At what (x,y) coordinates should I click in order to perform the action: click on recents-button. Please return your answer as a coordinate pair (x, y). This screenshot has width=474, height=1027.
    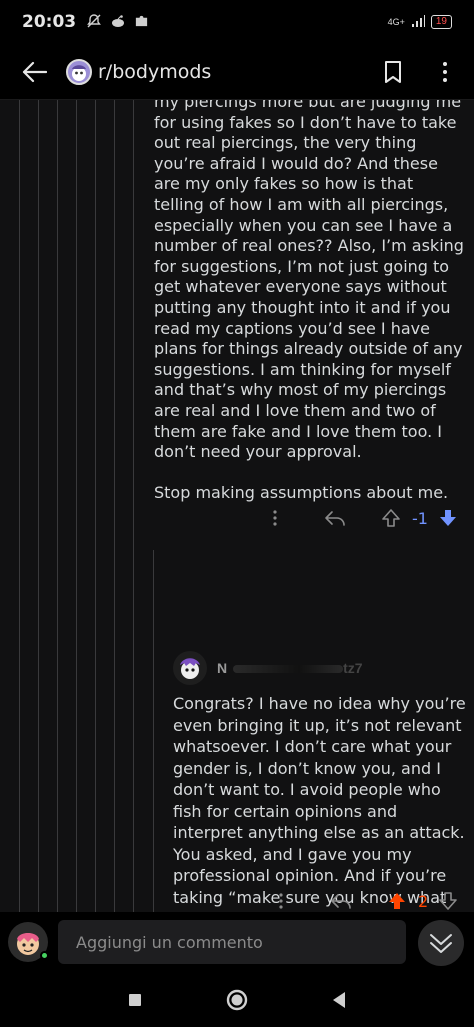
    Looking at the image, I should click on (135, 1000).